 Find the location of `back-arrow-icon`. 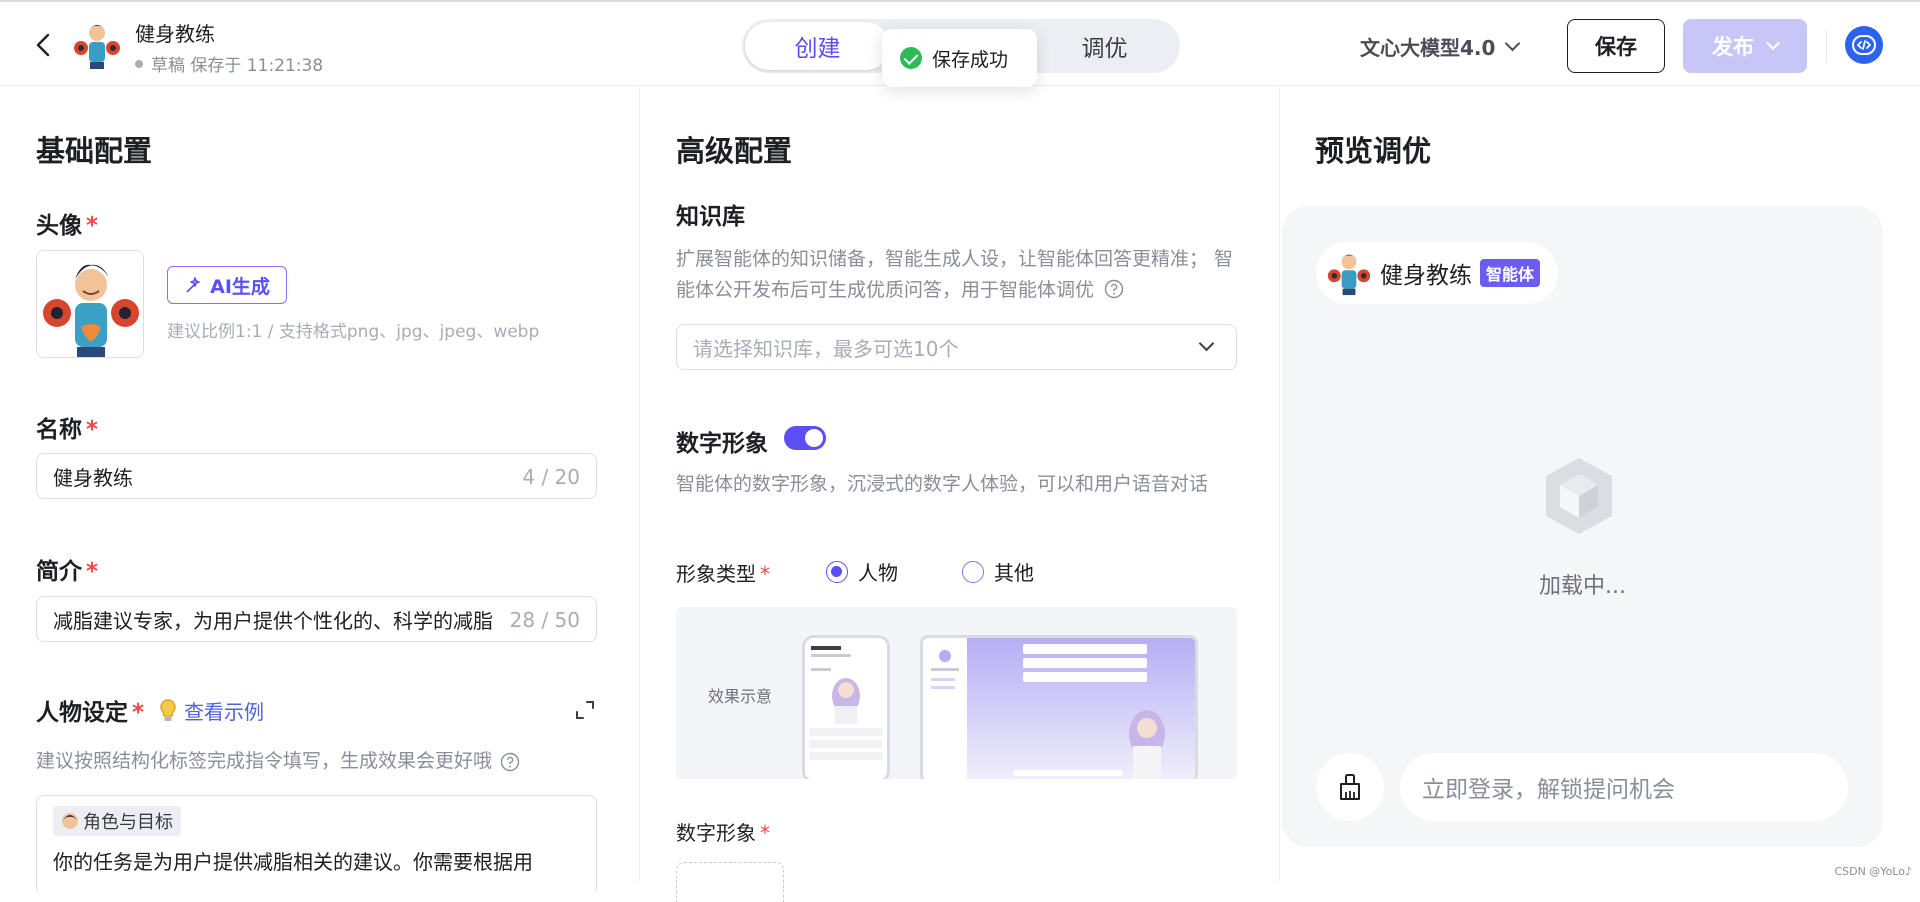

back-arrow-icon is located at coordinates (44, 45).